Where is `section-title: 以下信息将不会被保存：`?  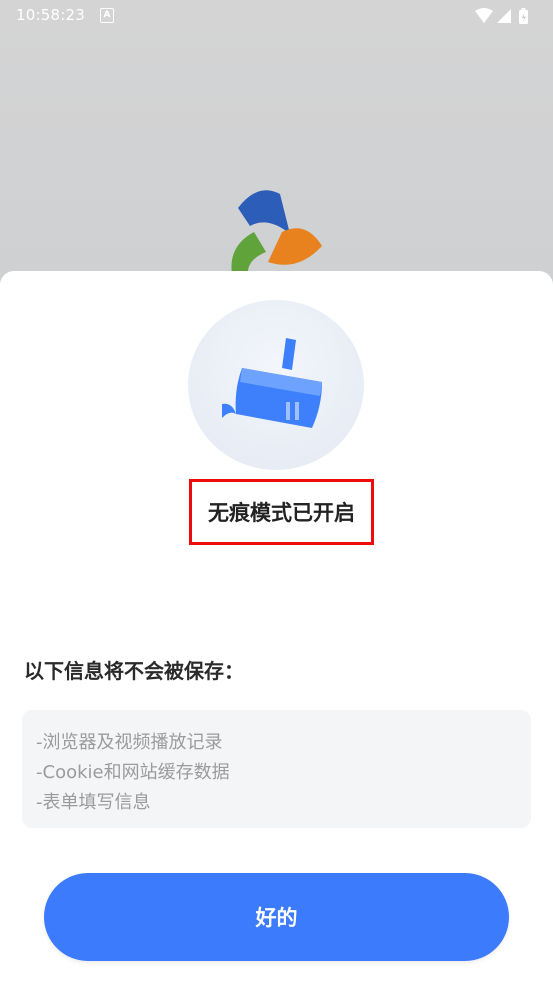
section-title: 以下信息将不会被保存： is located at coordinates (134, 671).